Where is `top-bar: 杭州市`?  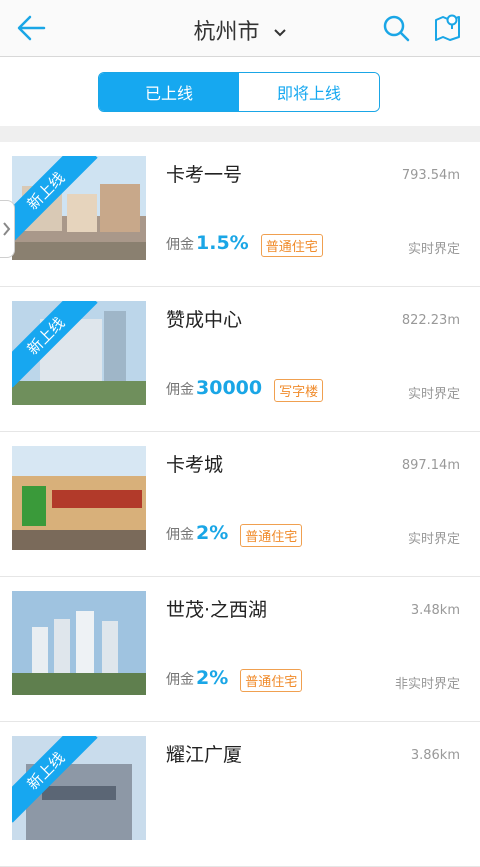 top-bar: 杭州市 is located at coordinates (240, 28).